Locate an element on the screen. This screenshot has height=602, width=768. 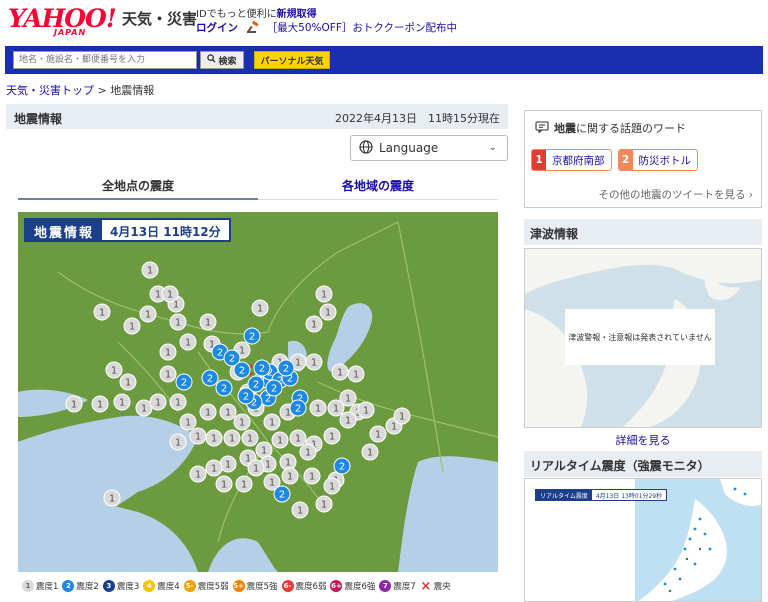
legend-item: 2 震度2 is located at coordinates (80, 586).